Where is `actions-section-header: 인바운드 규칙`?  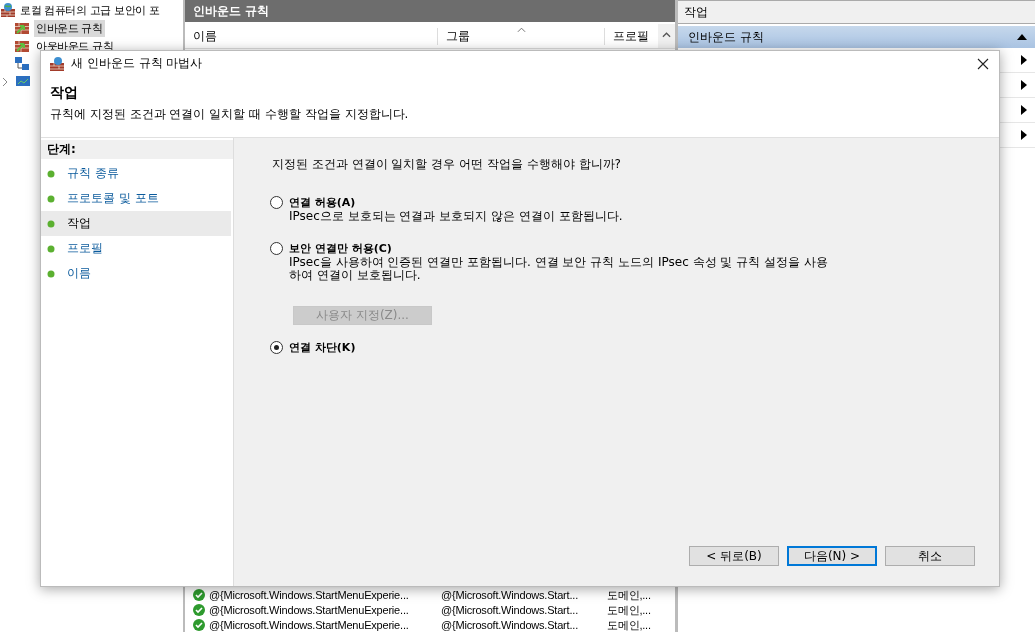
actions-section-header: 인바운드 규칙 is located at coordinates (856, 37).